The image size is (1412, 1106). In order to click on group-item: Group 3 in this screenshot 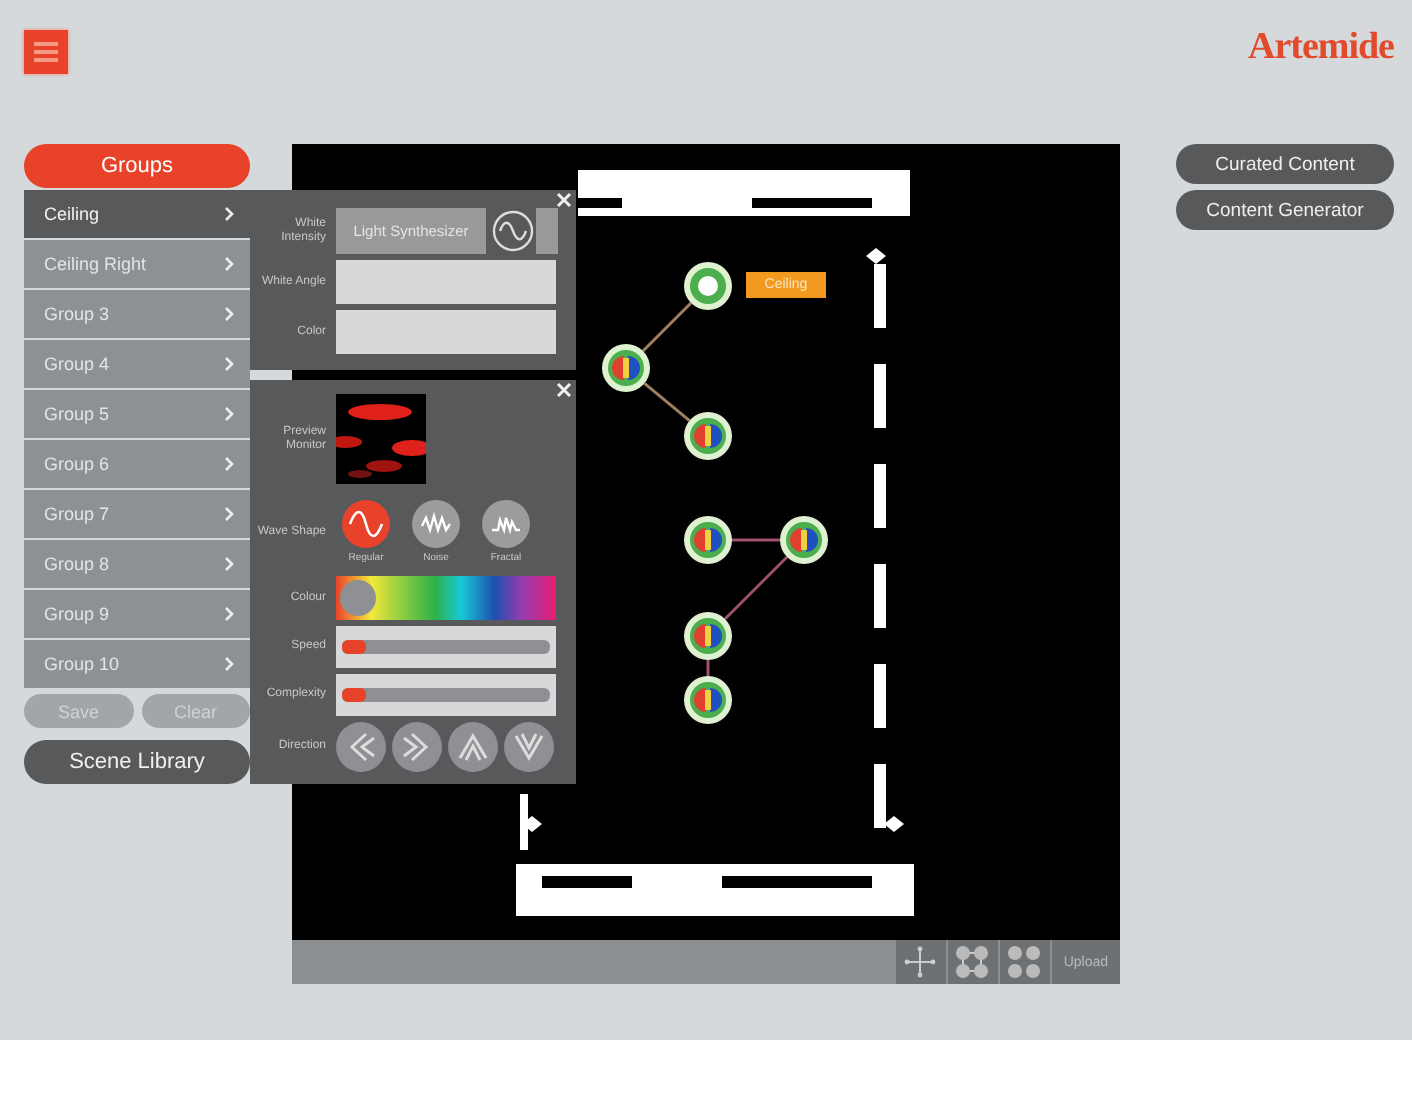, I will do `click(137, 314)`.